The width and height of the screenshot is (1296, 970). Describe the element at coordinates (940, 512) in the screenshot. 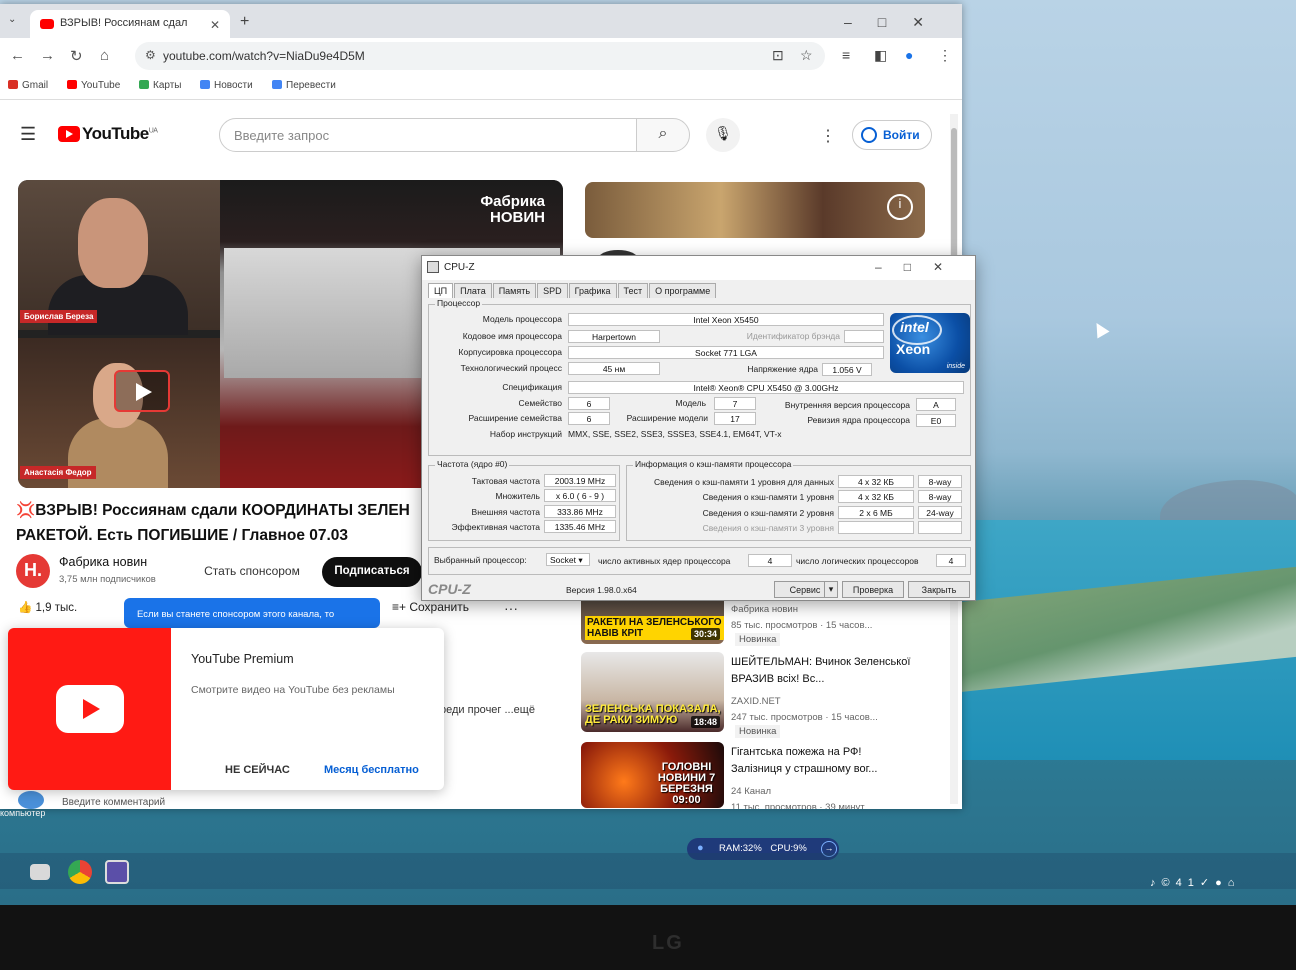

I see `l2-way: 24-way` at that location.